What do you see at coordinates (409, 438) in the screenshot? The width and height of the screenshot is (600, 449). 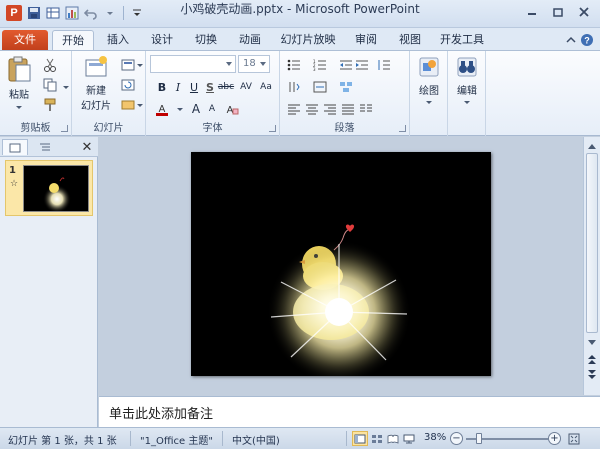 I see `slideshow-view-icon` at bounding box center [409, 438].